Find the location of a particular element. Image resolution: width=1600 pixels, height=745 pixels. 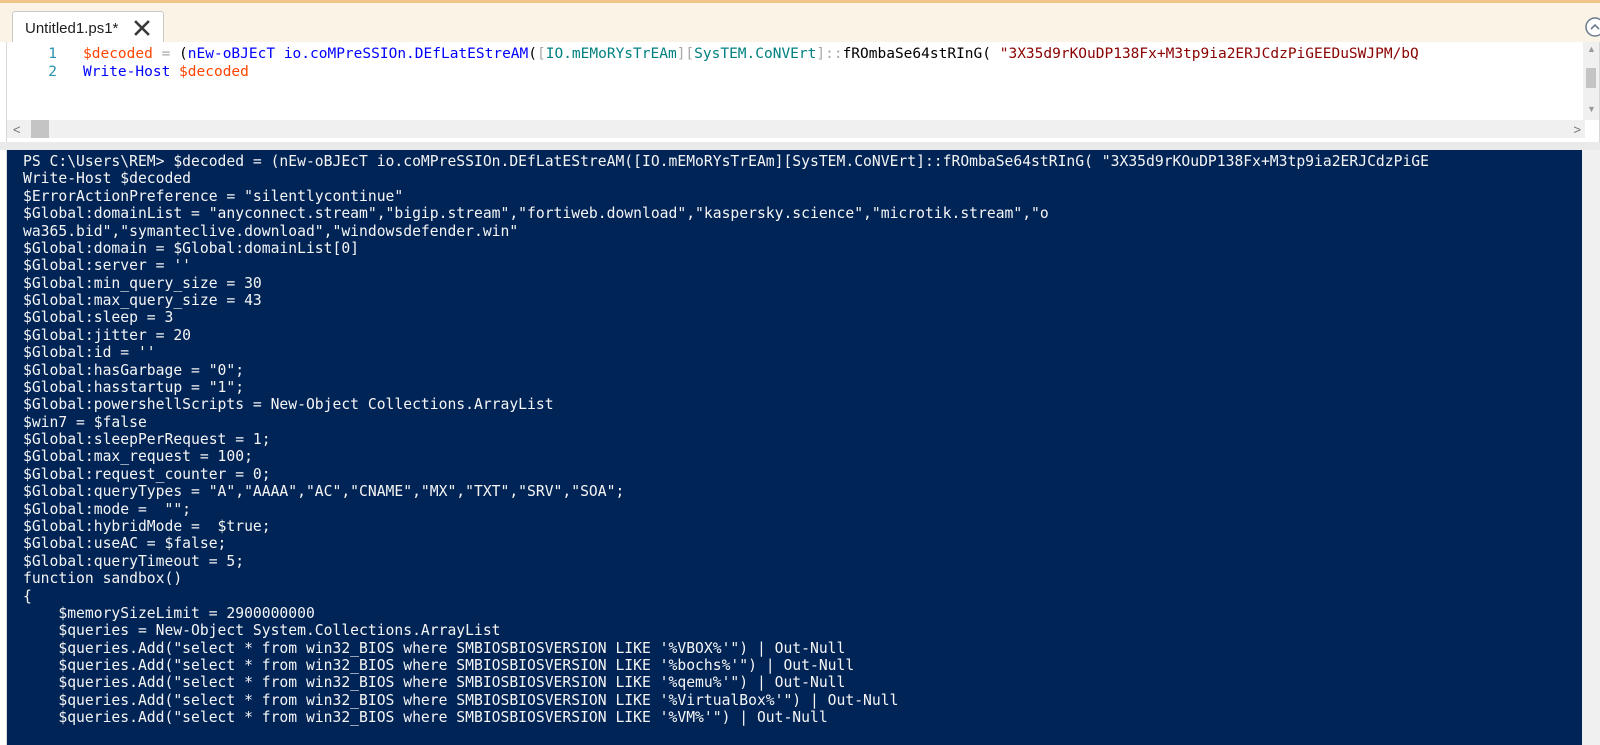

tab-untitled1: Untitled1.ps1* is located at coordinates (88, 28).